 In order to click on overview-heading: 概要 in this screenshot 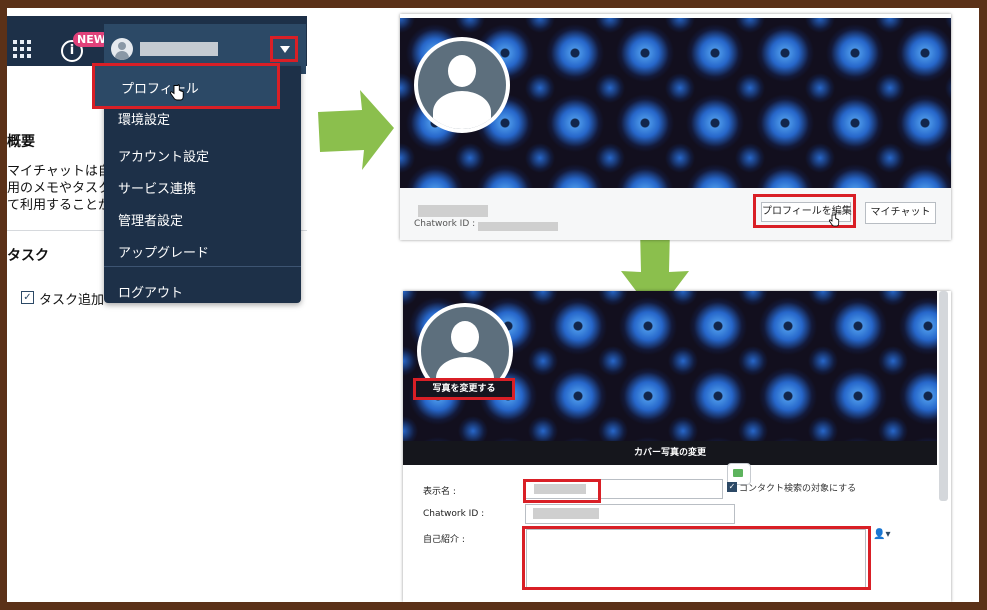, I will do `click(21, 142)`.